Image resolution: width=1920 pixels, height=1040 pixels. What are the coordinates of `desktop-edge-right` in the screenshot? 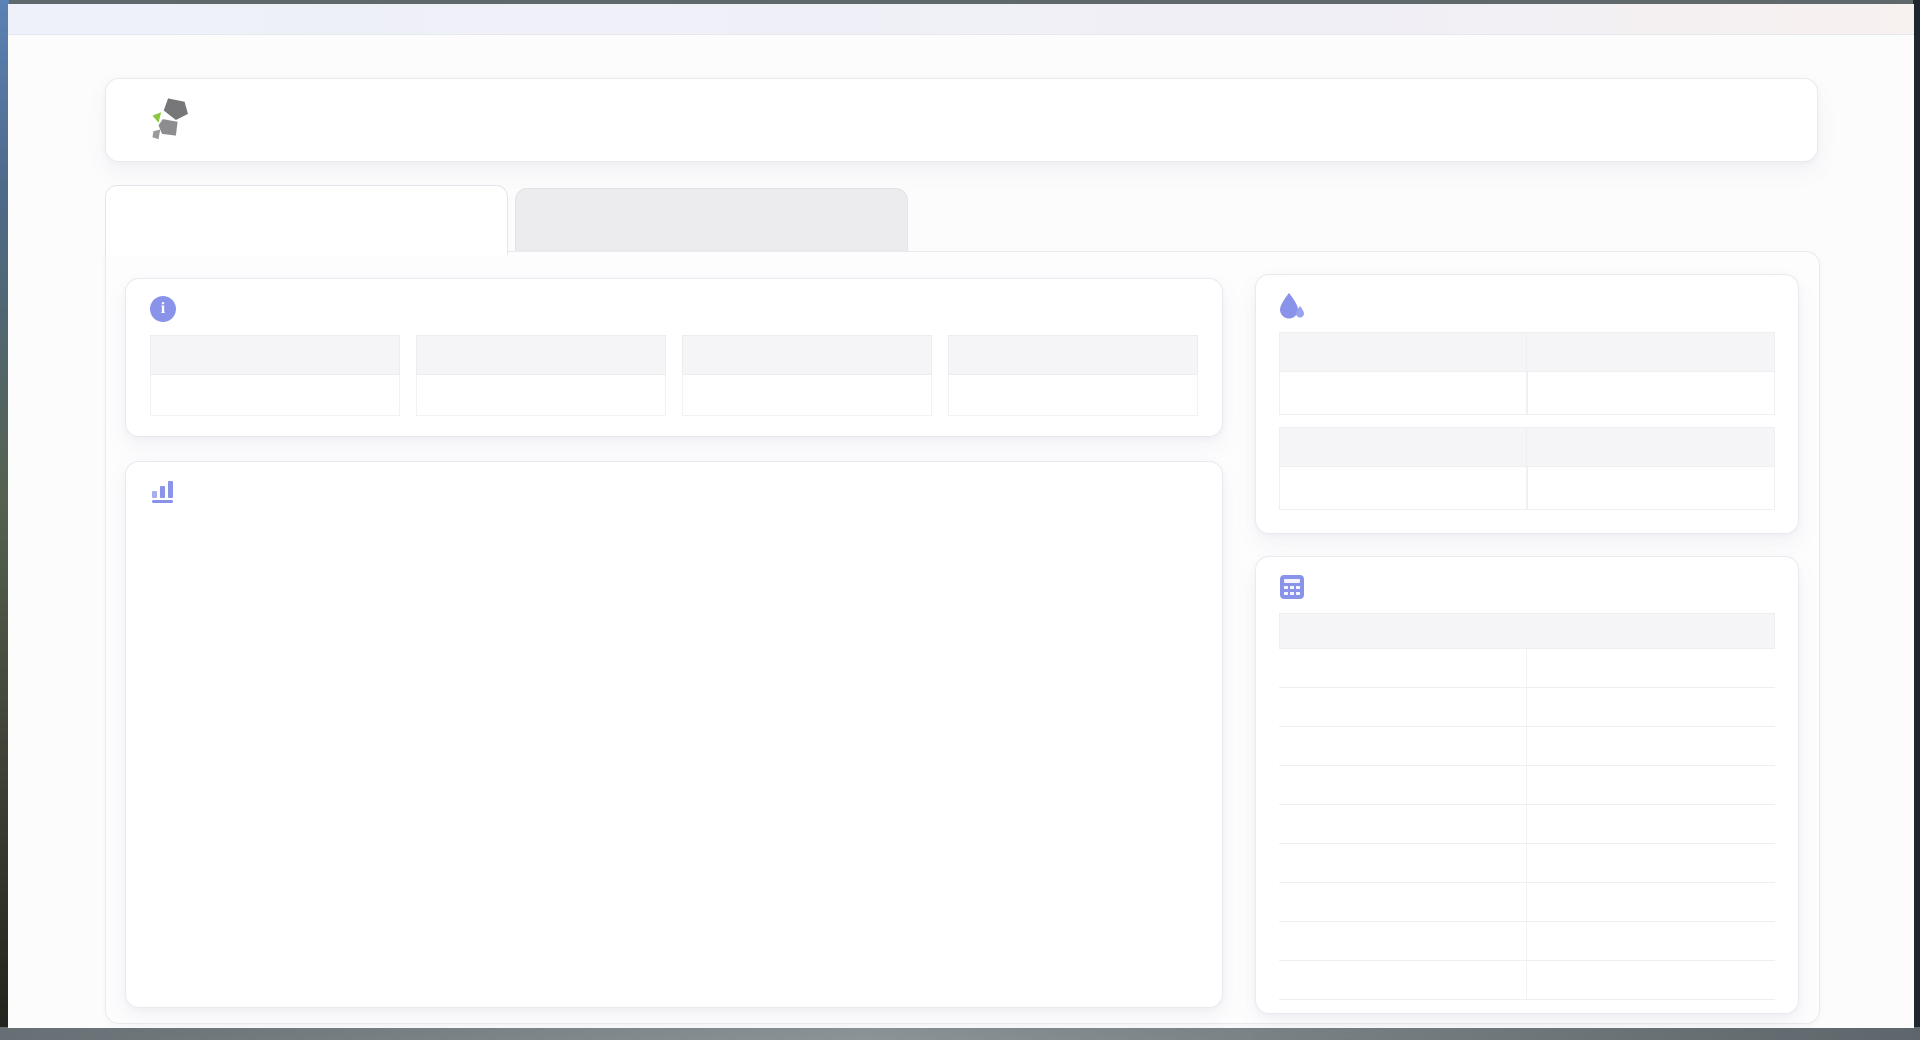 It's located at (1916, 520).